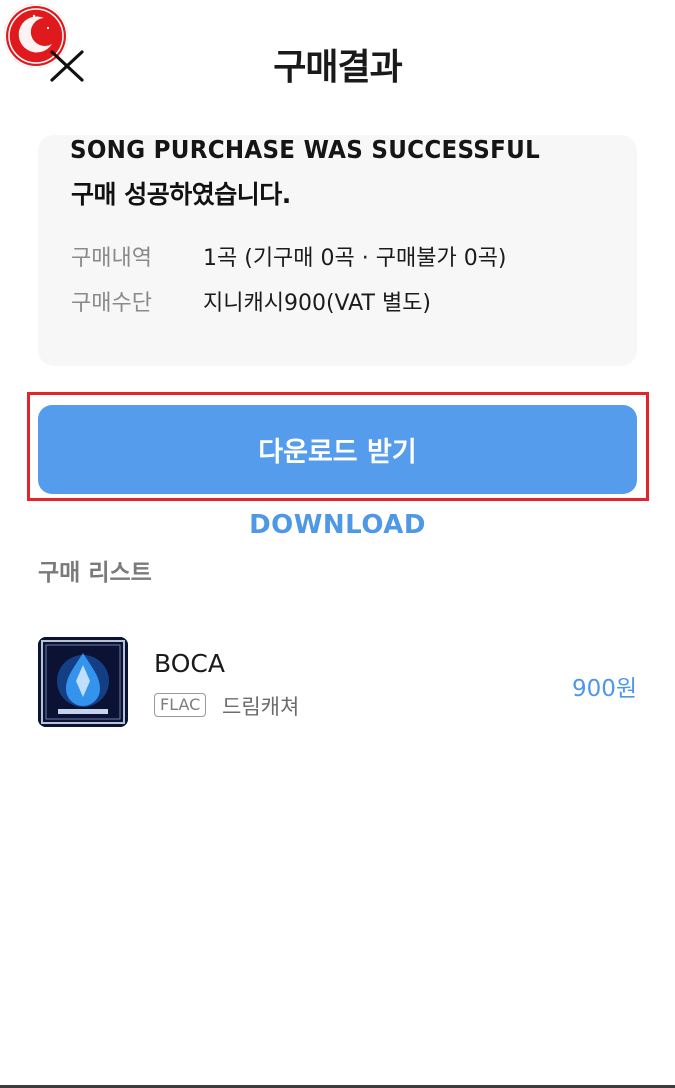 This screenshot has height=1088, width=675. I want to click on track-title: BOCA, so click(189, 663).